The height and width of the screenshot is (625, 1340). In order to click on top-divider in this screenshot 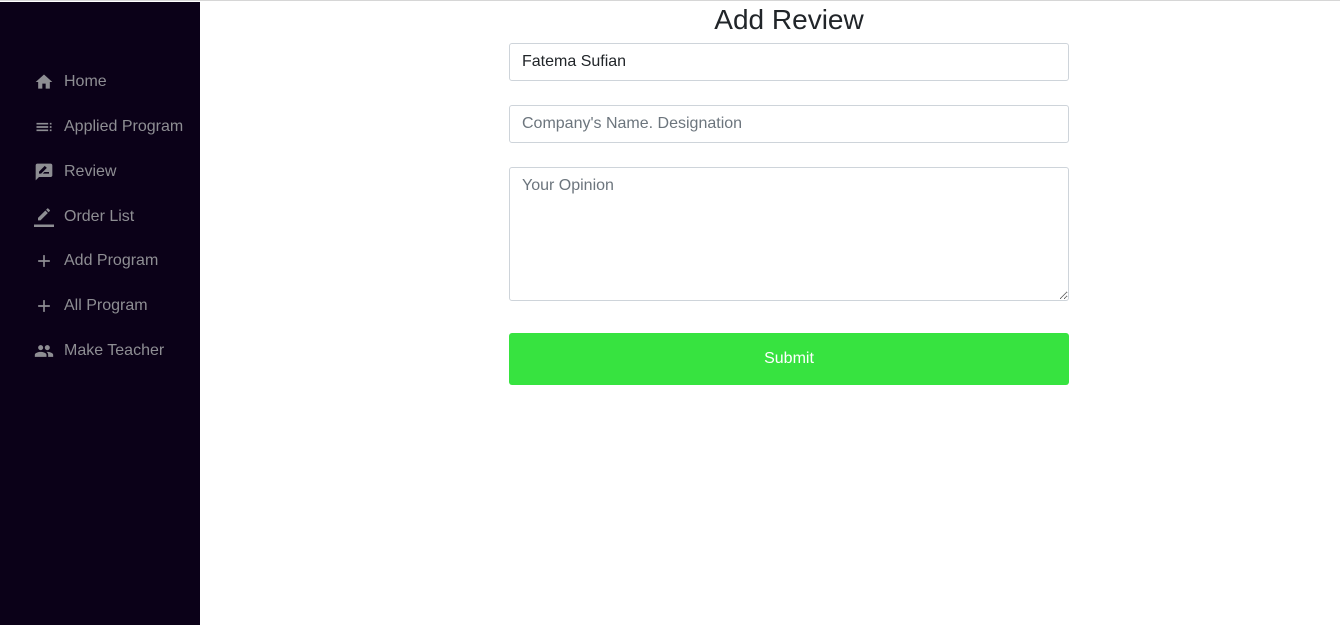, I will do `click(670, 0)`.